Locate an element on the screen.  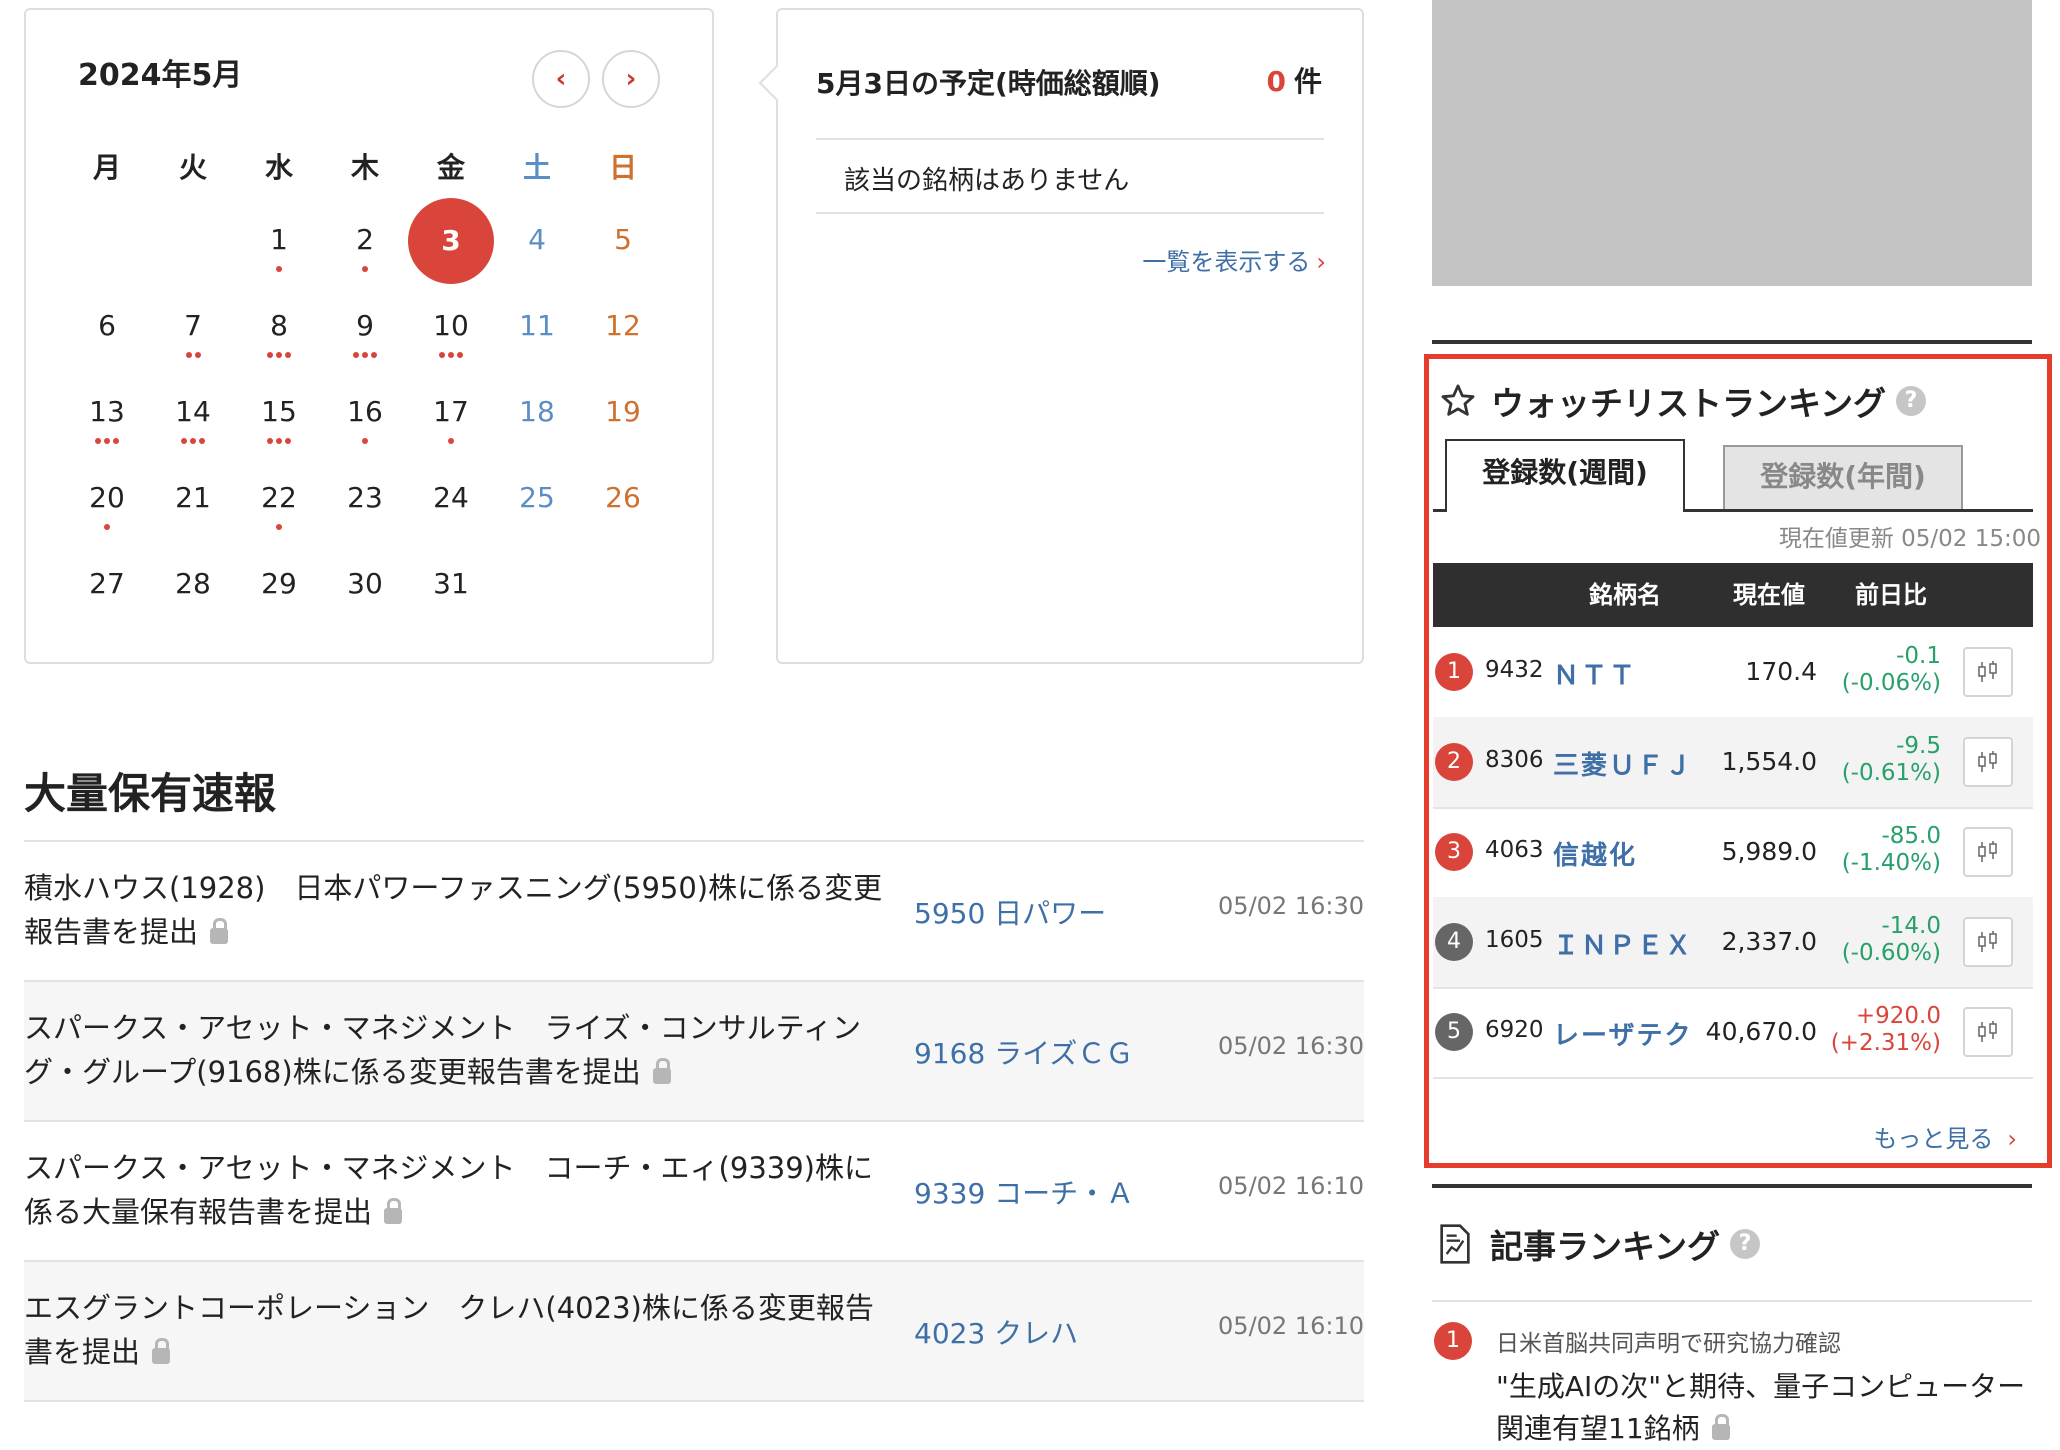
stock-link: 5950 日パワー is located at coordinates (1010, 912).